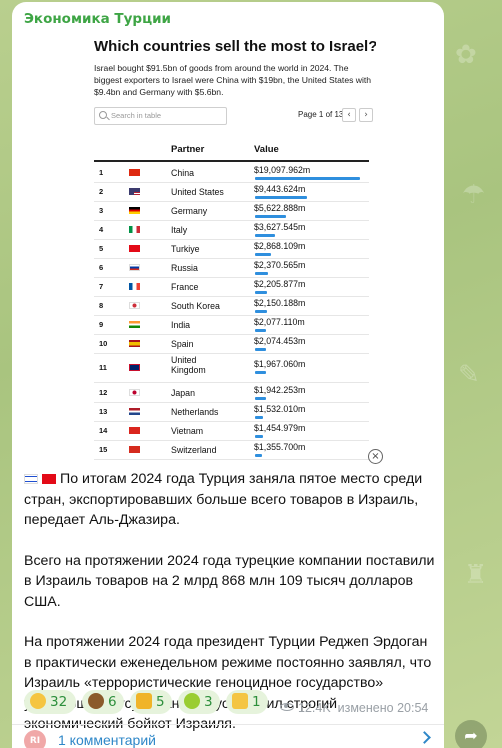 The width and height of the screenshot is (502, 748). I want to click on es-flag-icon, so click(134, 343).